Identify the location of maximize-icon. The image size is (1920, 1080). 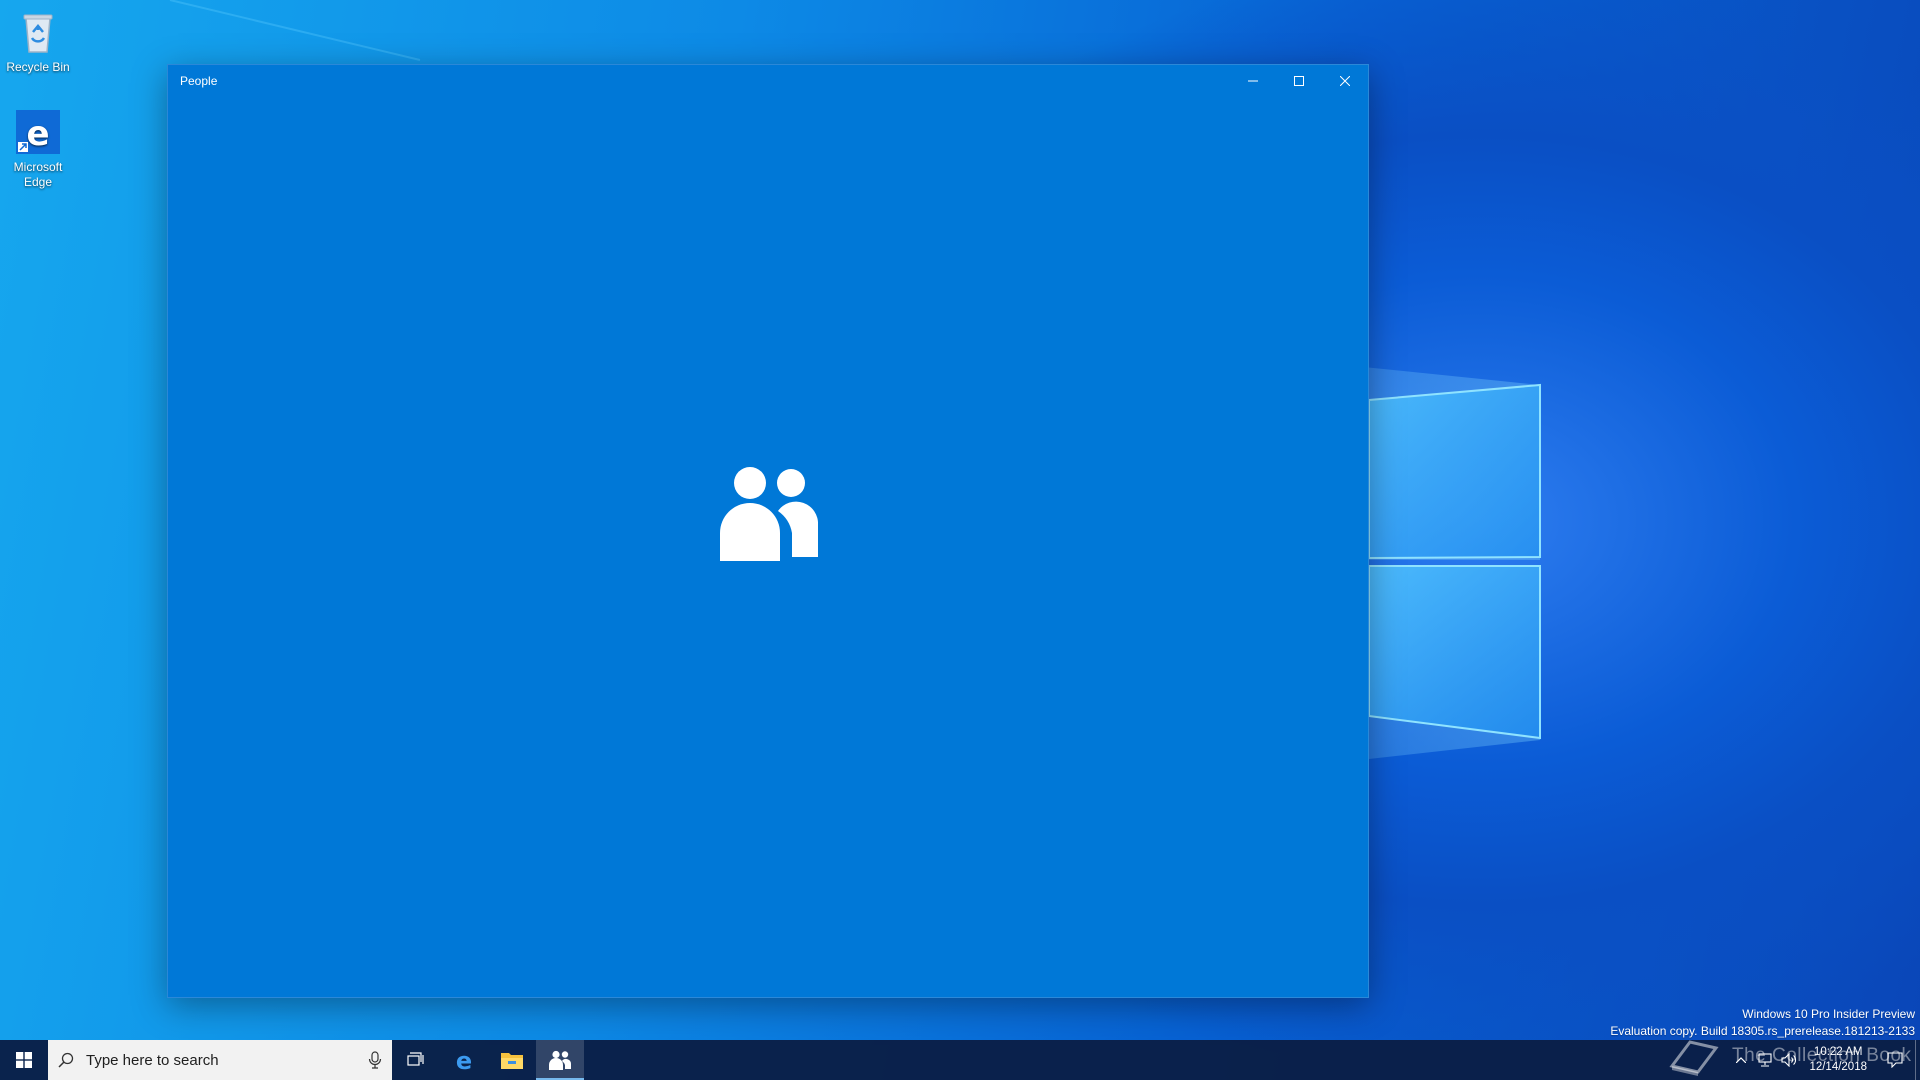
(1299, 81).